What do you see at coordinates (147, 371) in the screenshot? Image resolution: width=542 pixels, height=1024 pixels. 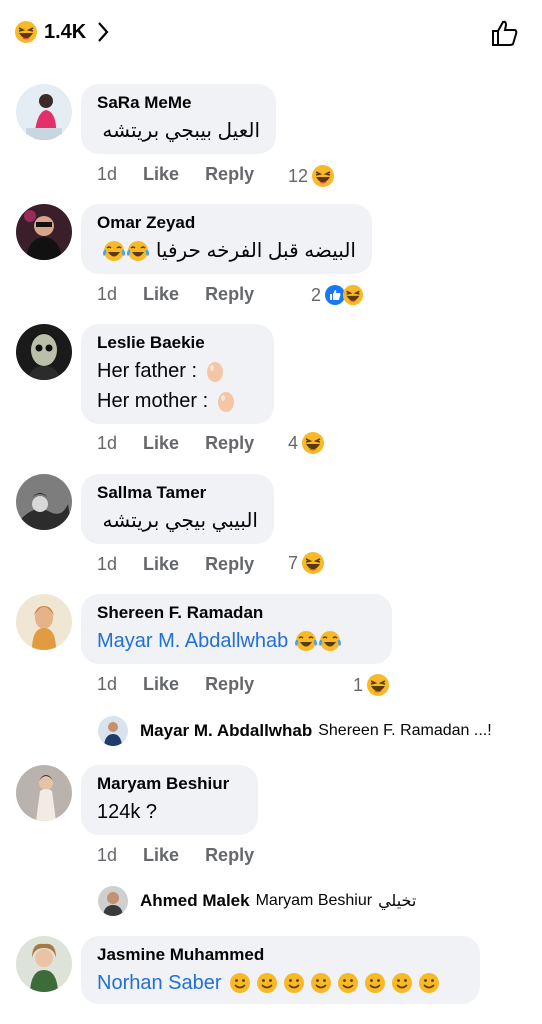 I see `comment-text: Her father :` at bounding box center [147, 371].